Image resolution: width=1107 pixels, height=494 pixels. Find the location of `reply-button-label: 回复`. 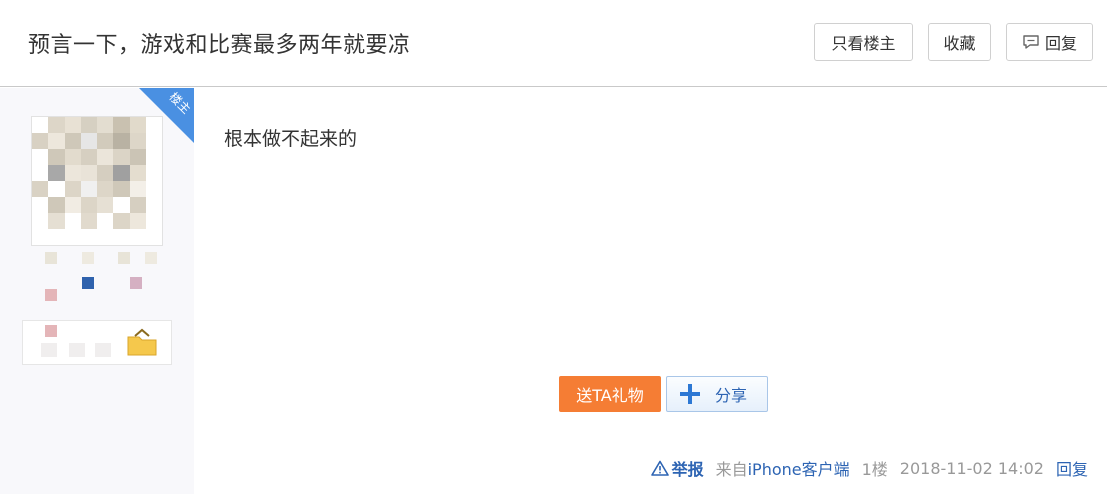

reply-button-label: 回复 is located at coordinates (1060, 43).